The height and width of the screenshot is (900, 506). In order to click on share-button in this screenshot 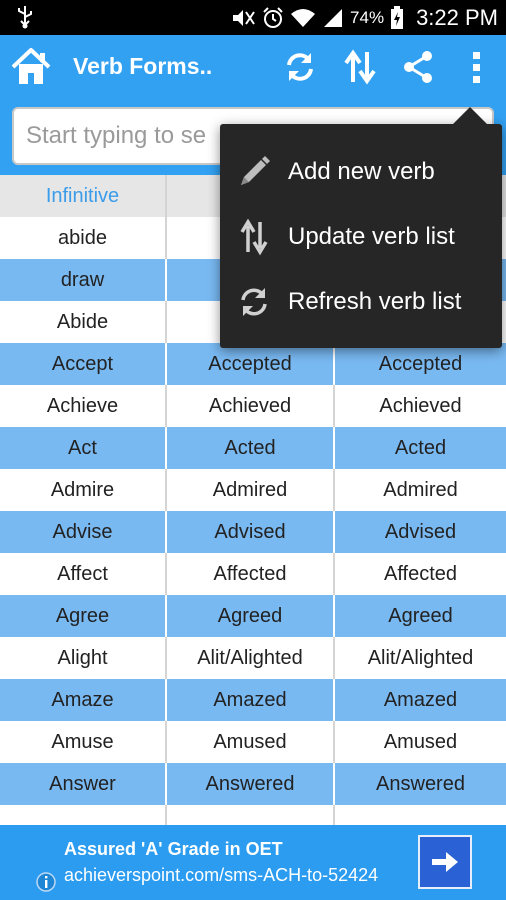, I will do `click(418, 67)`.